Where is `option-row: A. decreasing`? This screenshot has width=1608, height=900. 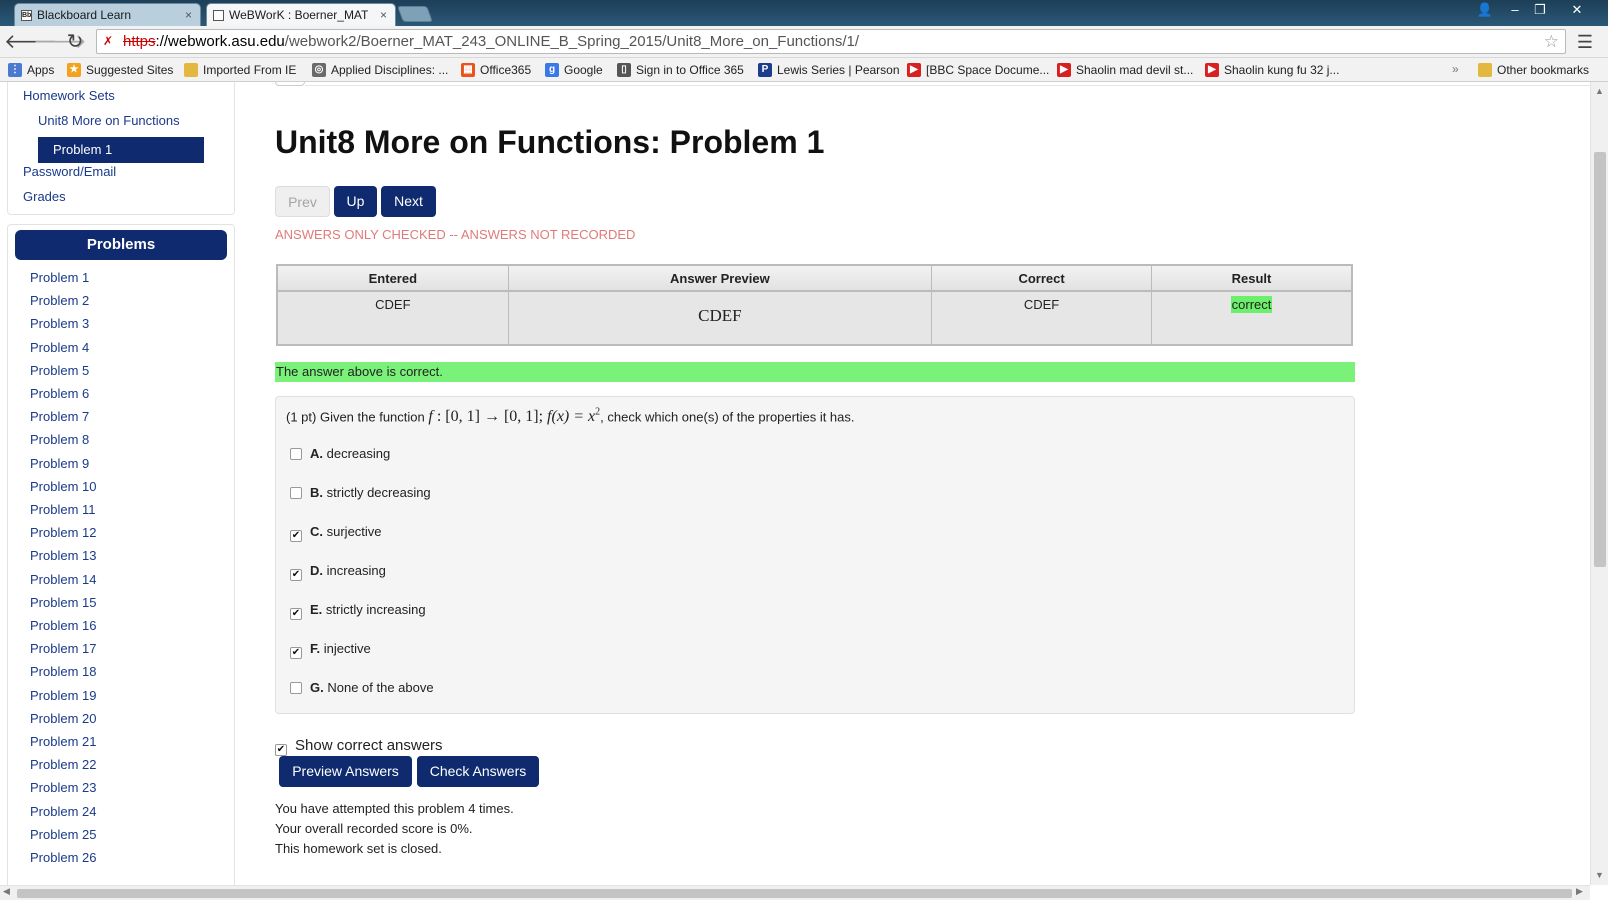
option-row: A. decreasing is located at coordinates (340, 453).